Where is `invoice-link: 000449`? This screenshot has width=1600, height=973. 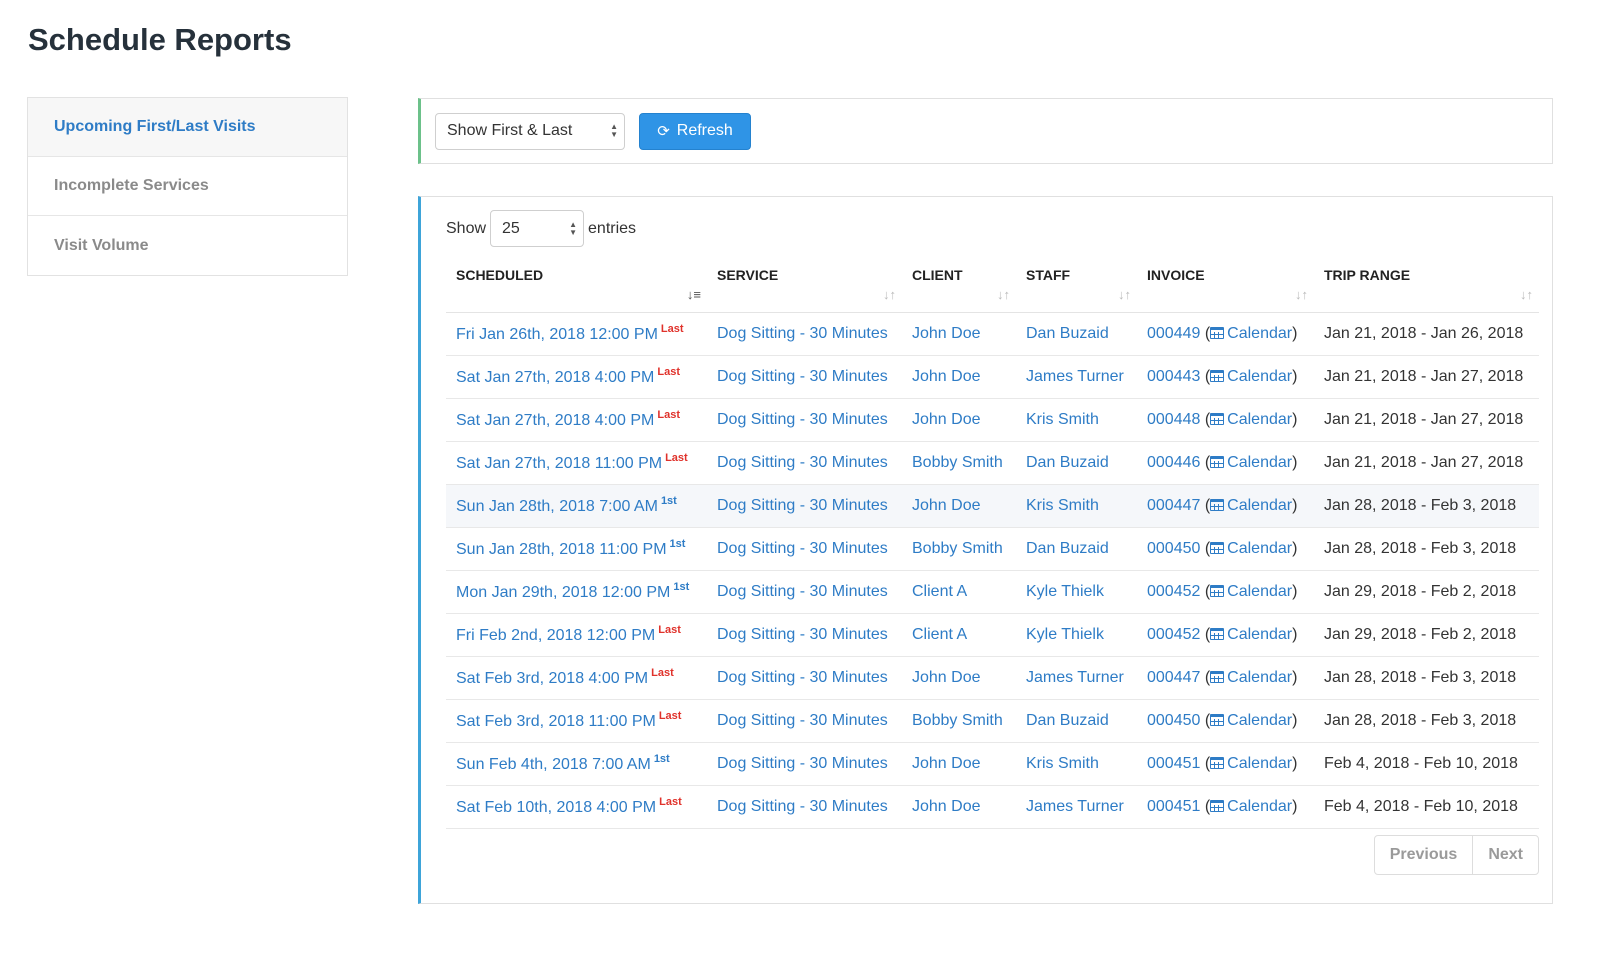
invoice-link: 000449 is located at coordinates (1173, 333).